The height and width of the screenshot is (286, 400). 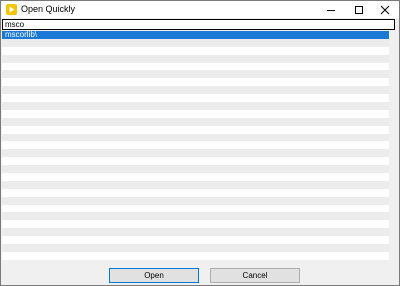 What do you see at coordinates (255, 275) in the screenshot?
I see `cancel-button: Cancel` at bounding box center [255, 275].